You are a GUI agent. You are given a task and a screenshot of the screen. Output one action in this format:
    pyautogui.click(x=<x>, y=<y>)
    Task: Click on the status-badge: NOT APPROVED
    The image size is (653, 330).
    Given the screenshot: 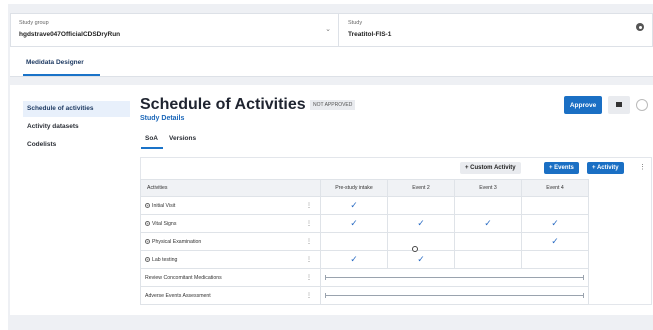 What is the action you would take?
    pyautogui.click(x=333, y=105)
    